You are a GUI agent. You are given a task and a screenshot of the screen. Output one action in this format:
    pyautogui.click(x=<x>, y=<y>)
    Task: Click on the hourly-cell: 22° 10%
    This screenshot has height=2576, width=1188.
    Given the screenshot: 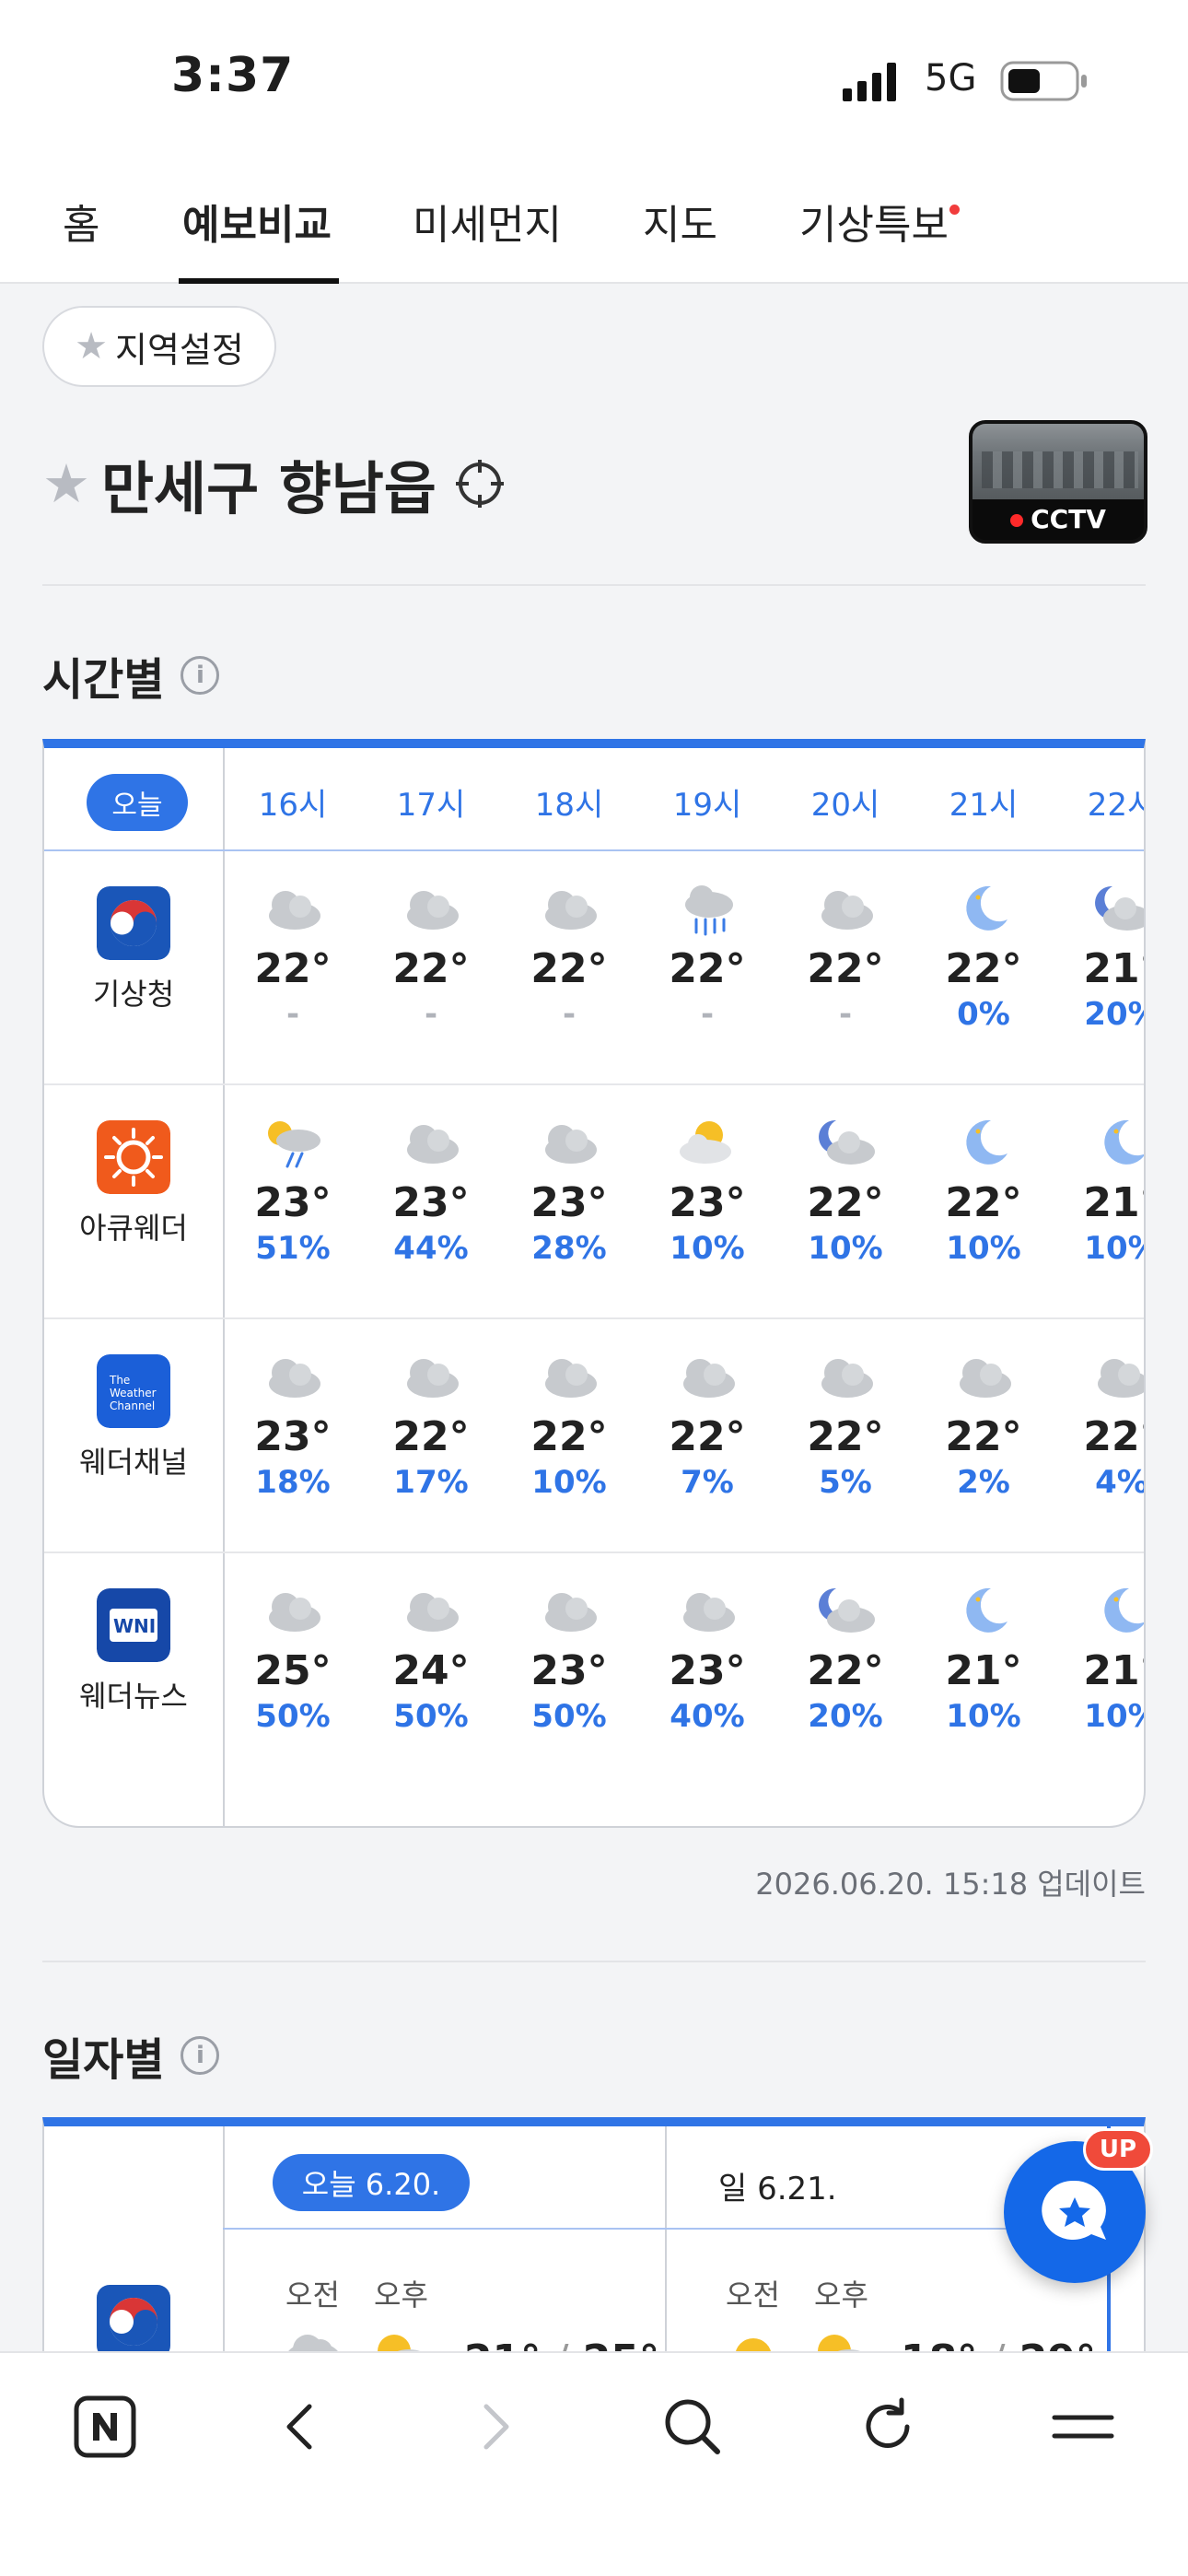 What is the action you would take?
    pyautogui.click(x=569, y=1424)
    